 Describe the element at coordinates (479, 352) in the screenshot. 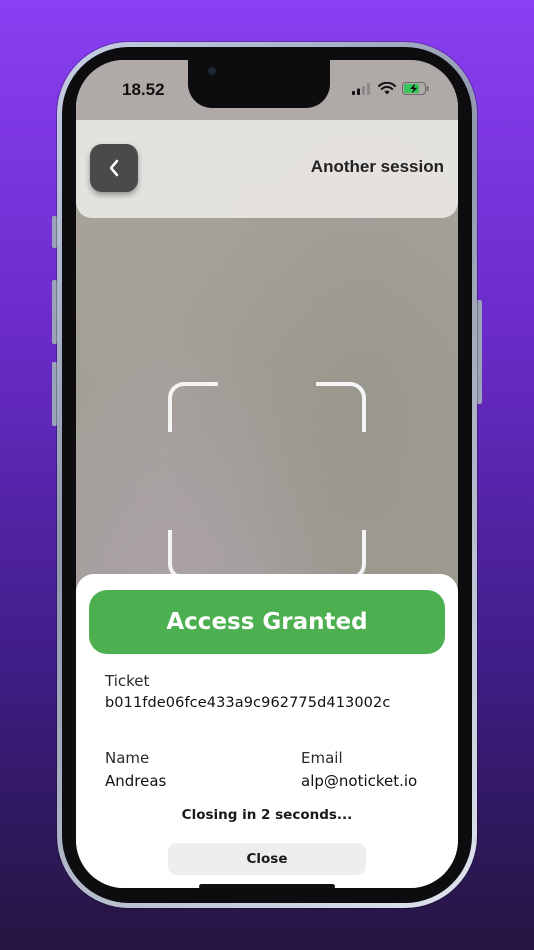

I see `phone-power-button` at that location.